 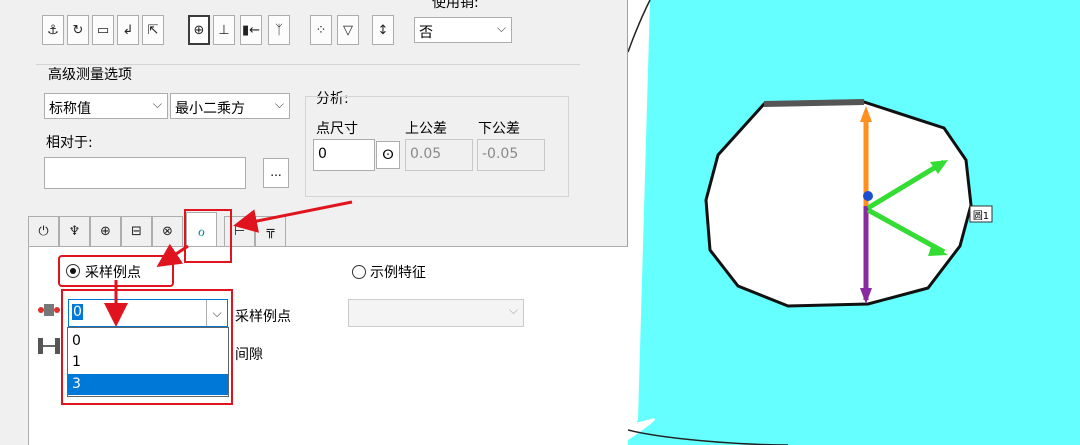 I want to click on tab-fork: ♆, so click(x=74, y=231).